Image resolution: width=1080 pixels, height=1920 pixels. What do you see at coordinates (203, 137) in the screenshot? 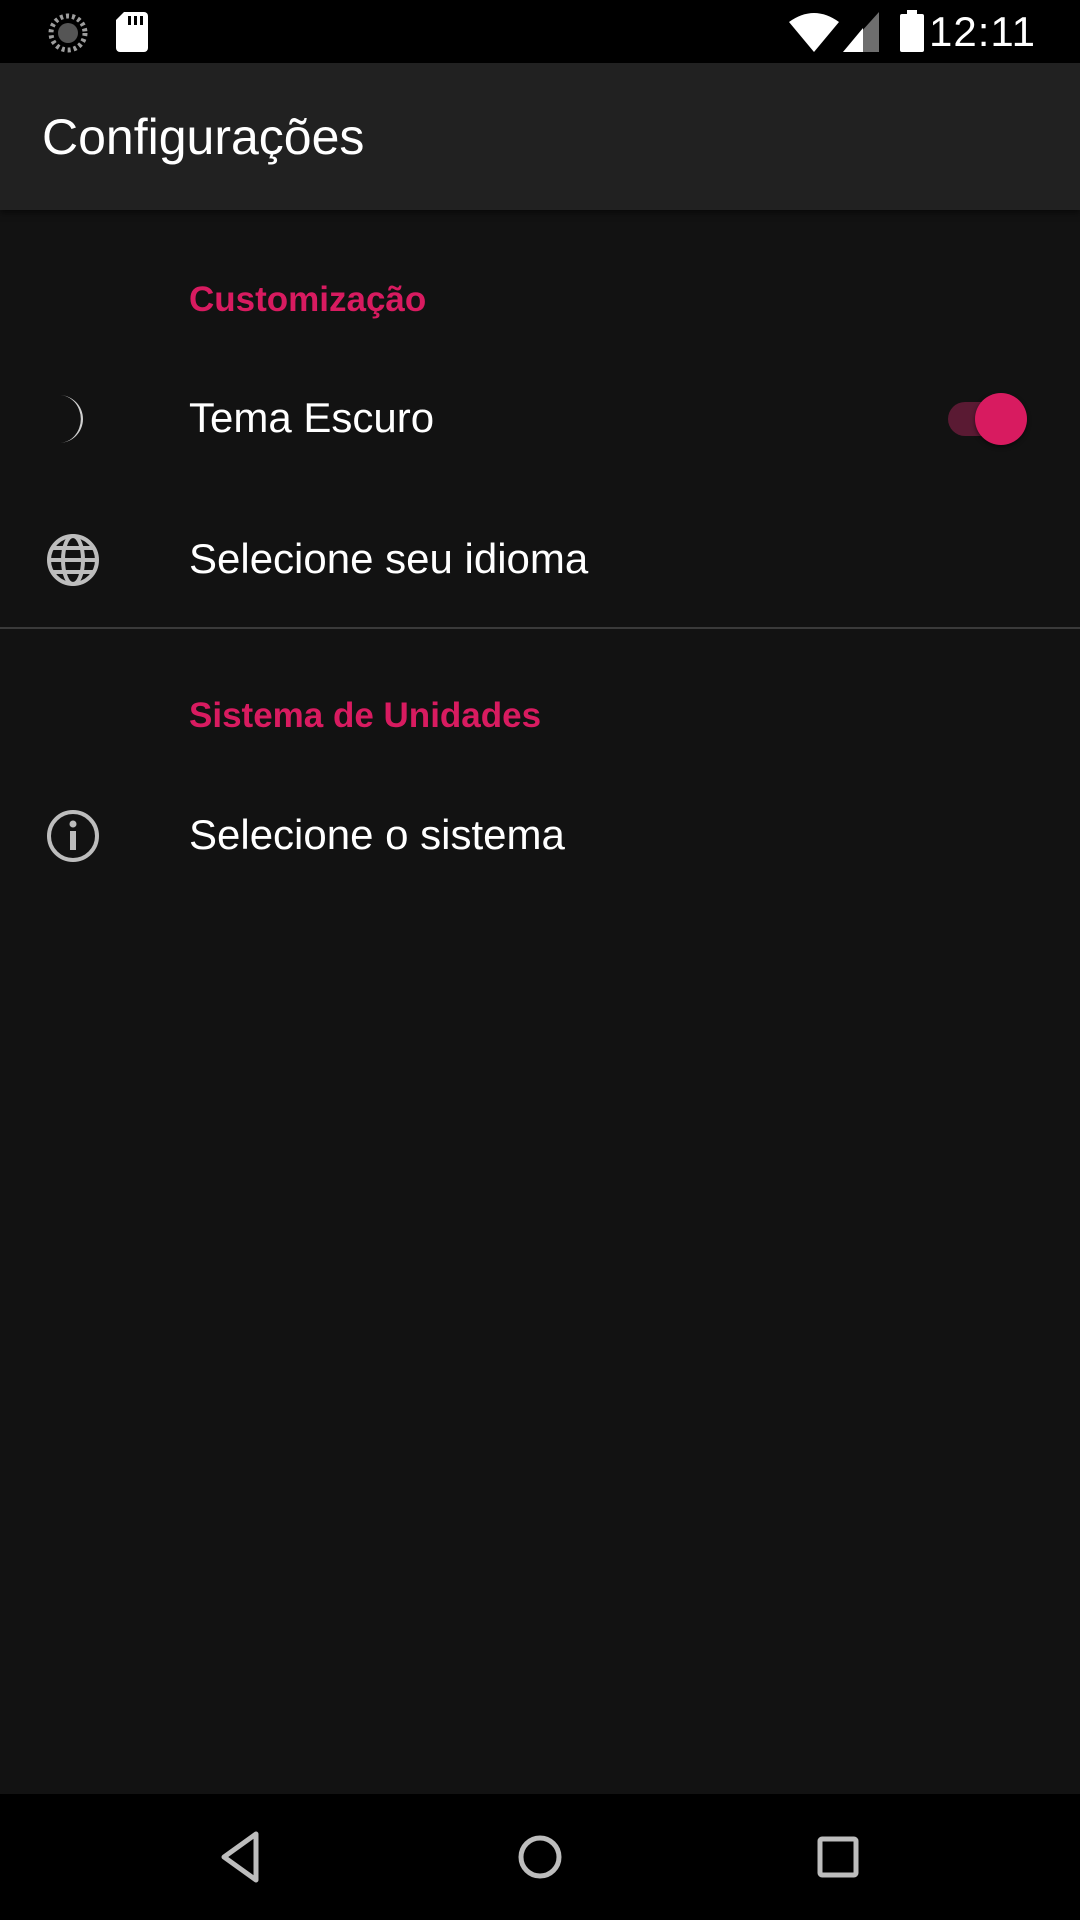
I see `page-title: Configurações` at bounding box center [203, 137].